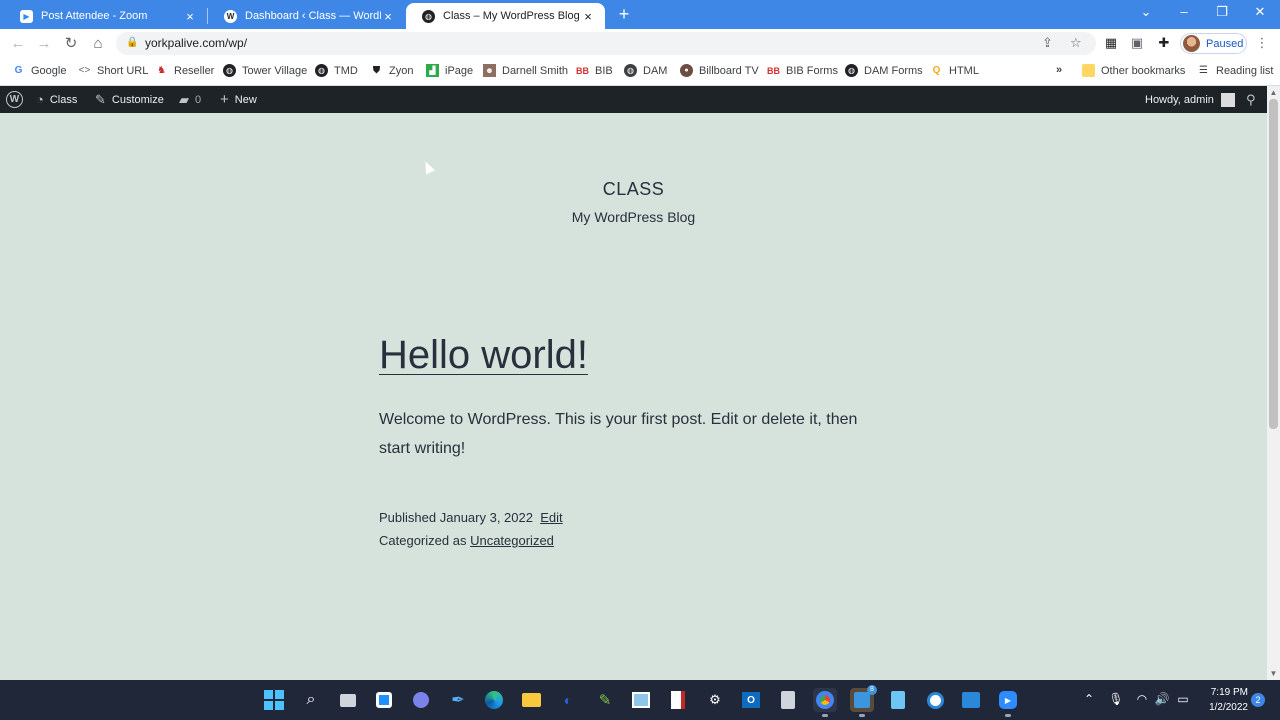  Describe the element at coordinates (18, 44) in the screenshot. I see `back-arrow-icon: ←` at that location.